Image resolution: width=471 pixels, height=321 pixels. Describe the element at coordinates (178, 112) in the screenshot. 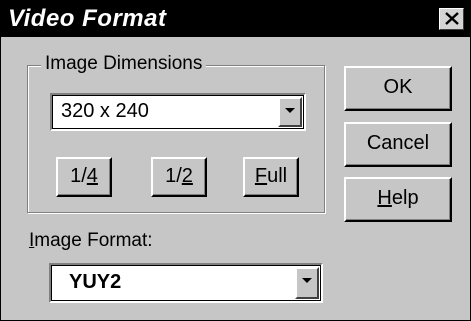

I see `image-size-select: 320 x 240` at that location.